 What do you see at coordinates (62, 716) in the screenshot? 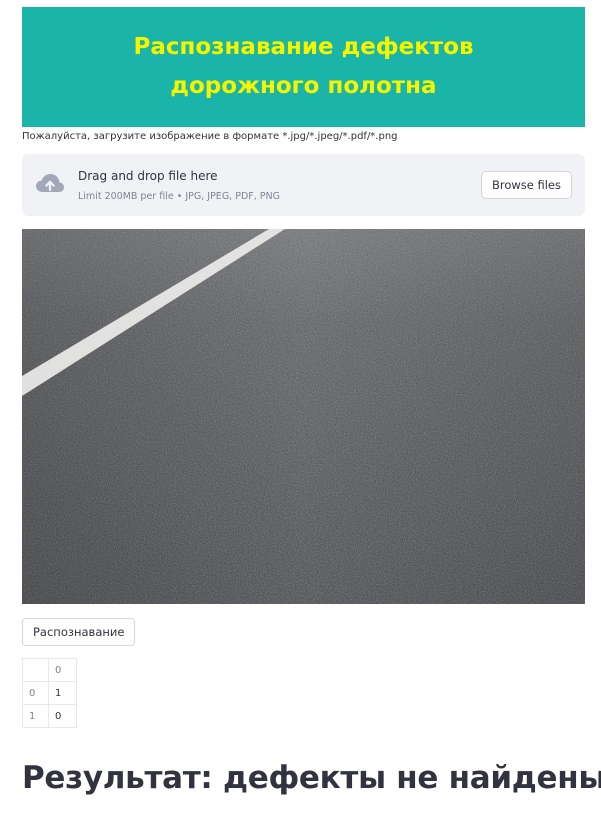
I see `table-cell: 0` at bounding box center [62, 716].